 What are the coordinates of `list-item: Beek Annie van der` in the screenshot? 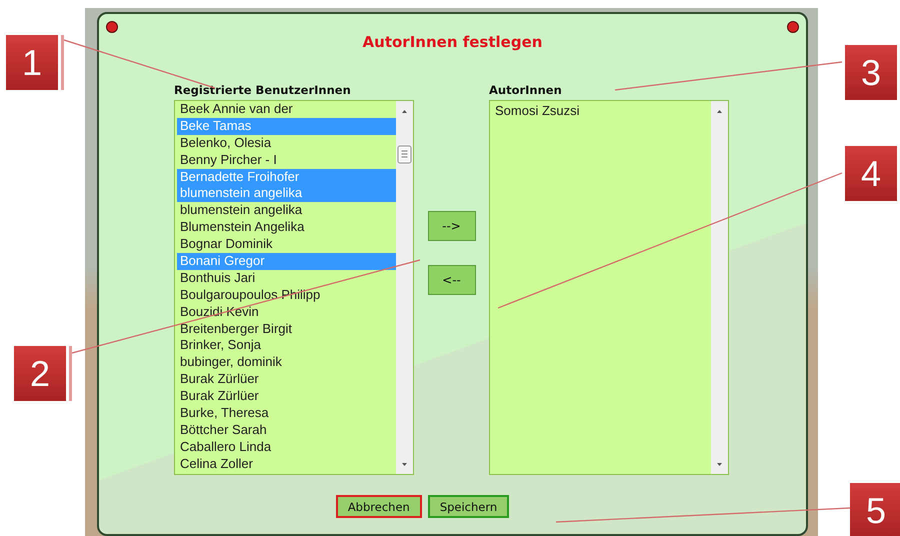 It's located at (286, 109).